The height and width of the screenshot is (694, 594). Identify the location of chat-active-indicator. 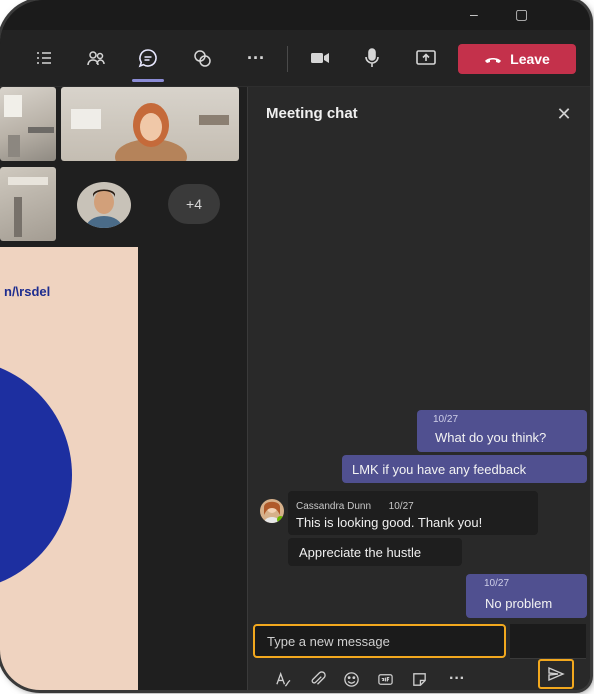
(148, 80).